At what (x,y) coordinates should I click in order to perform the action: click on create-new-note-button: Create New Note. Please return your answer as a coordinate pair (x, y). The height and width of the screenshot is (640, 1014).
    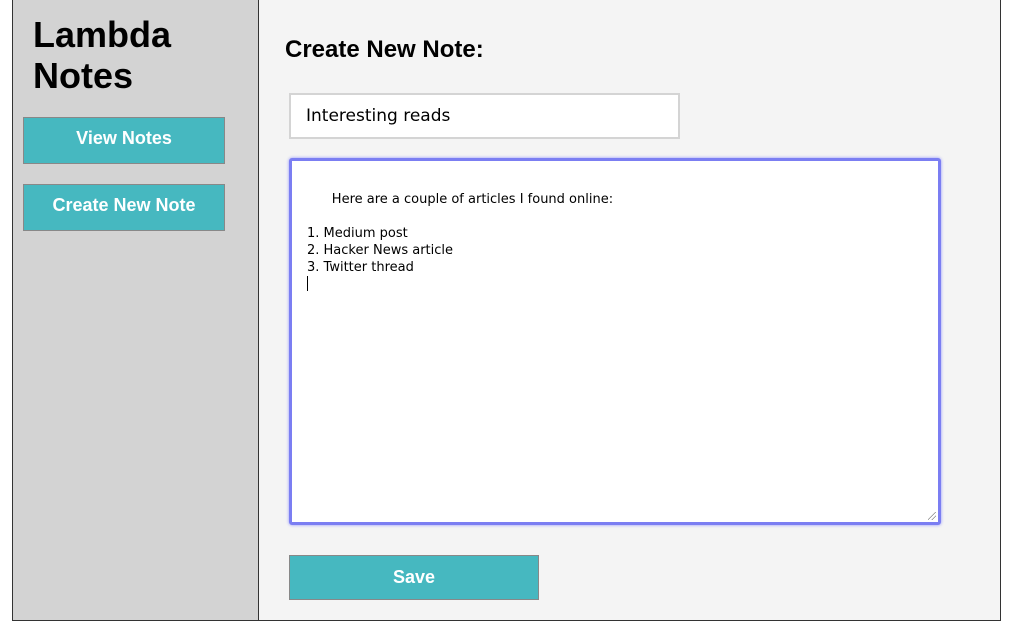
    Looking at the image, I should click on (124, 207).